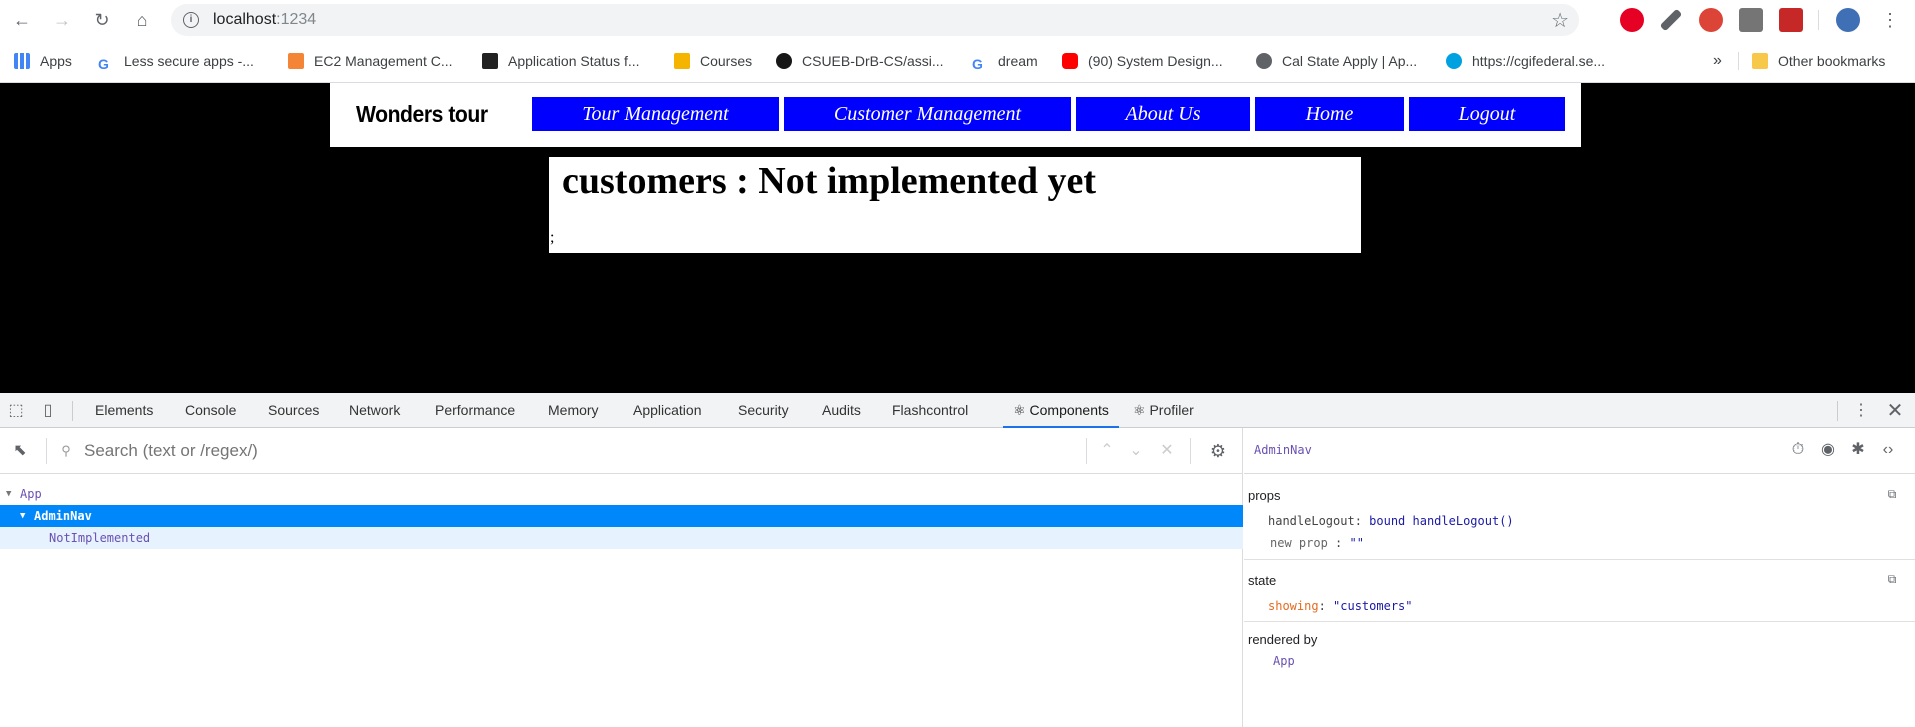  I want to click on home-icon: ⌂, so click(142, 20).